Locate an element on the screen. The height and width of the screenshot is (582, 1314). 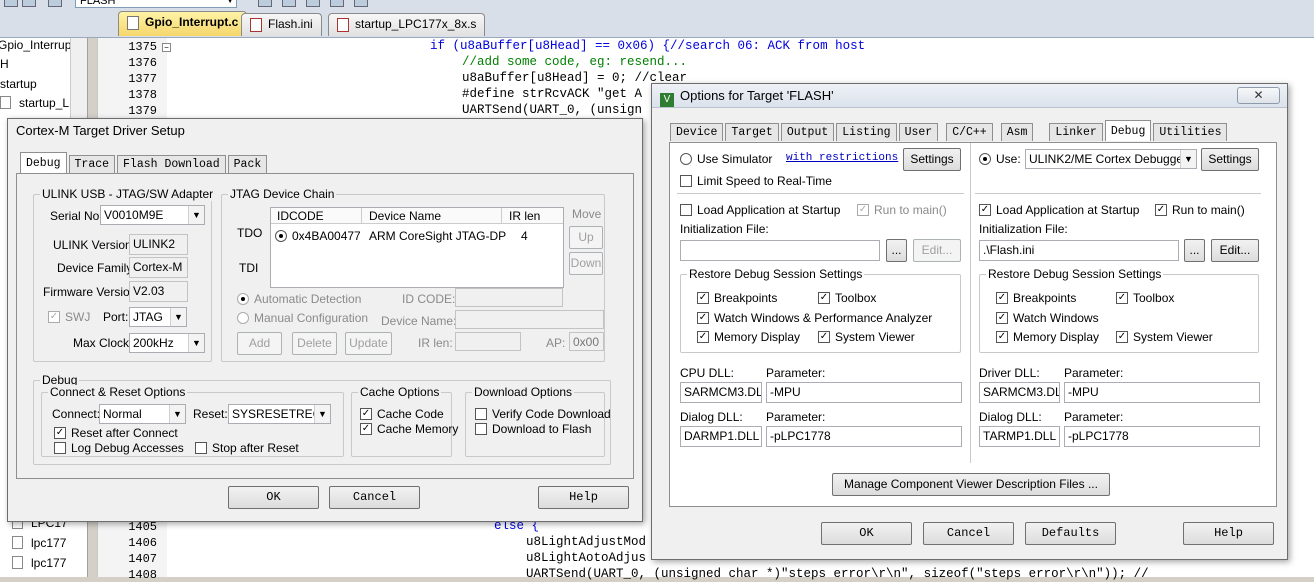
system-viewer-checkbox-sim: ✓ System Viewer is located at coordinates (866, 337).